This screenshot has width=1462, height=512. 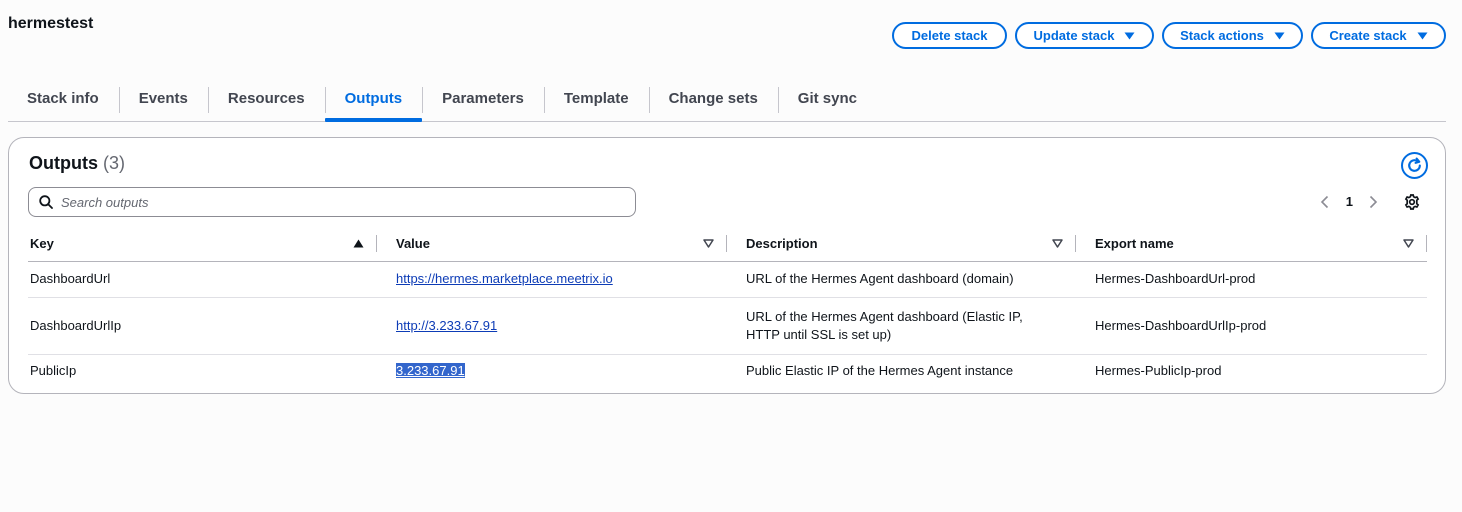 I want to click on column-header-description-label: Description, so click(x=782, y=244).